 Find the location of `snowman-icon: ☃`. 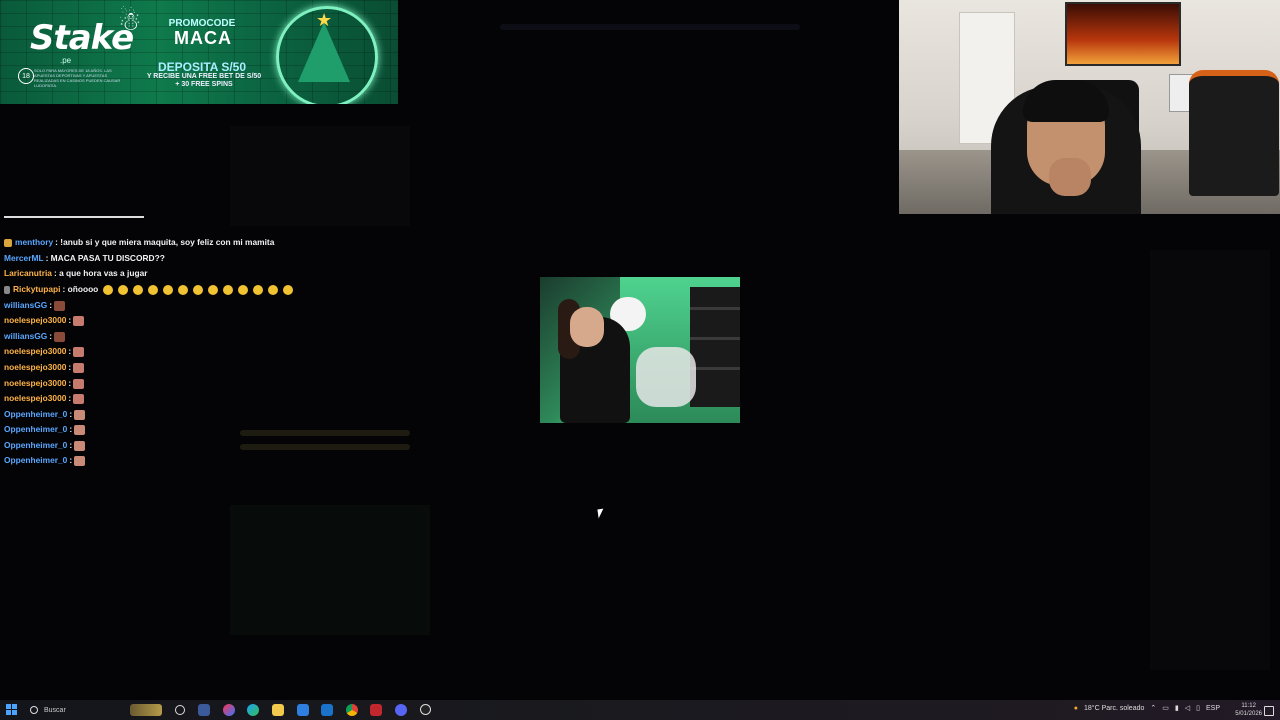

snowman-icon: ☃ is located at coordinates (130, 21).